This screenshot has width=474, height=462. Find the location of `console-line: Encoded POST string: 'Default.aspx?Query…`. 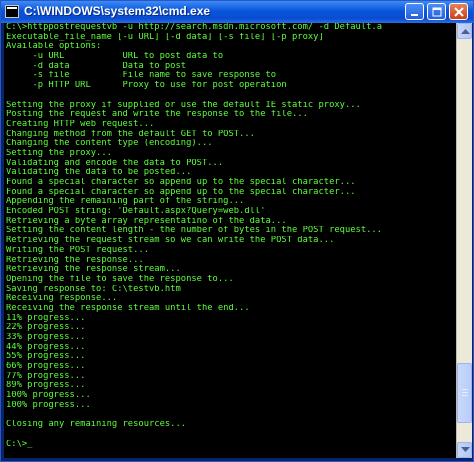

console-line: Encoded POST string: 'Default.aspx?Query… is located at coordinates (136, 212).